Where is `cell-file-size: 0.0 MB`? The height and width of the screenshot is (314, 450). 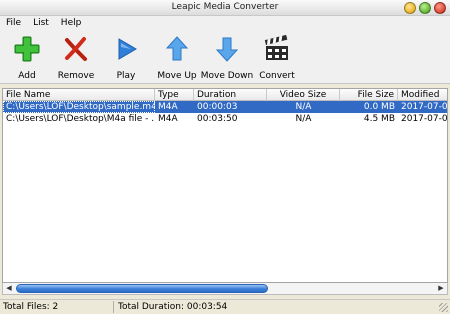 cell-file-size: 0.0 MB is located at coordinates (379, 107).